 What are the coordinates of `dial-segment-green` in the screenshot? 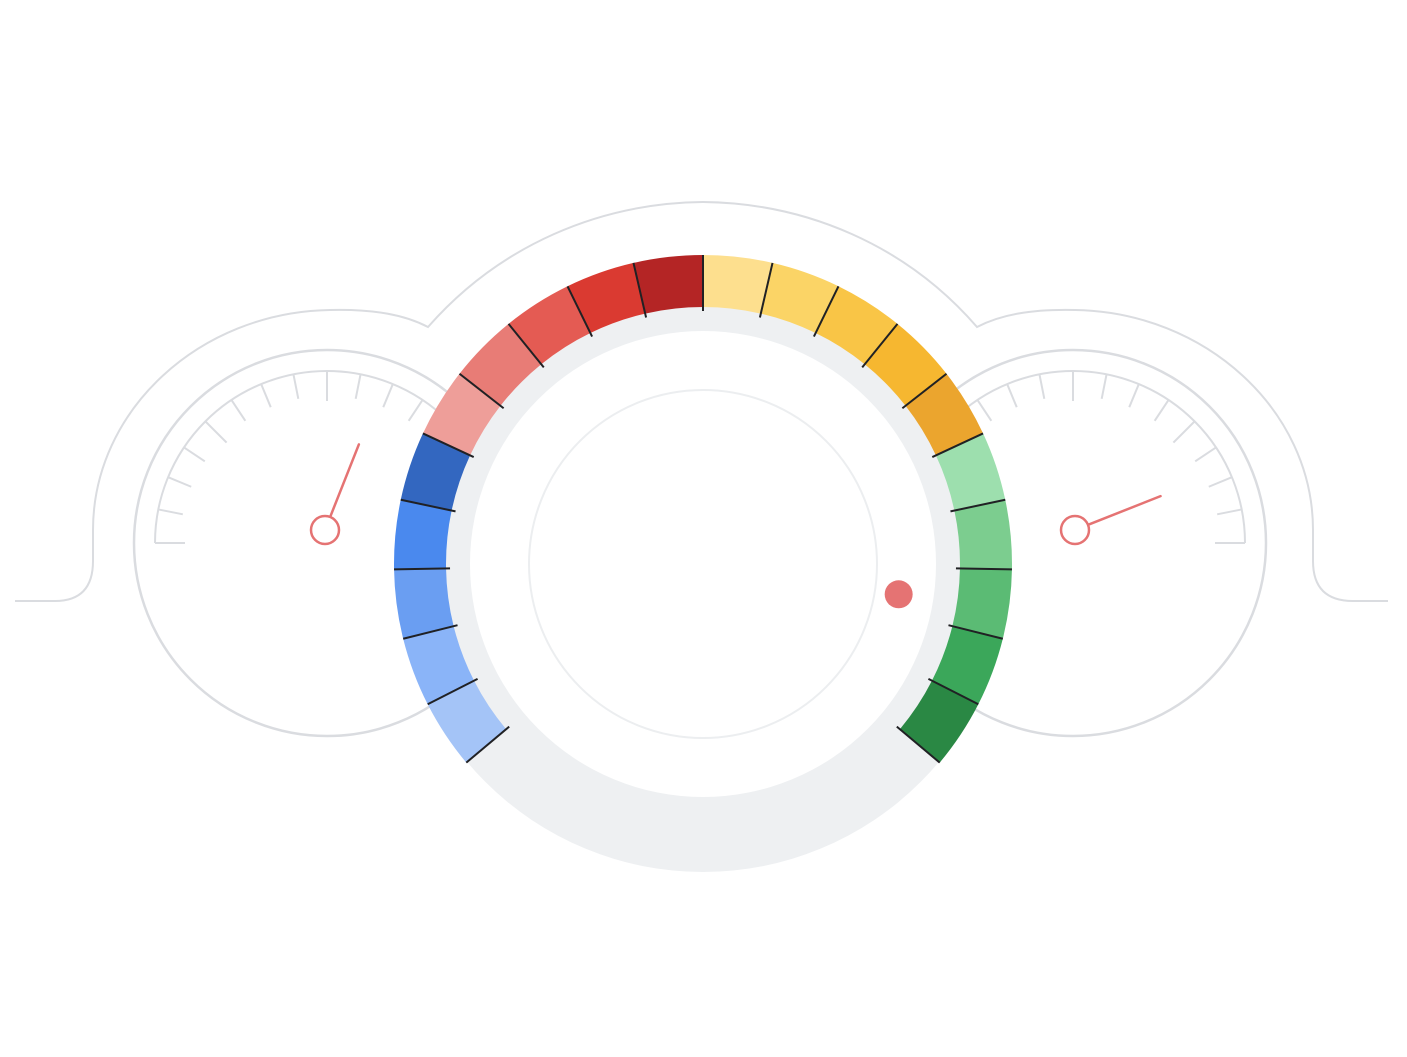 It's located at (983, 534).